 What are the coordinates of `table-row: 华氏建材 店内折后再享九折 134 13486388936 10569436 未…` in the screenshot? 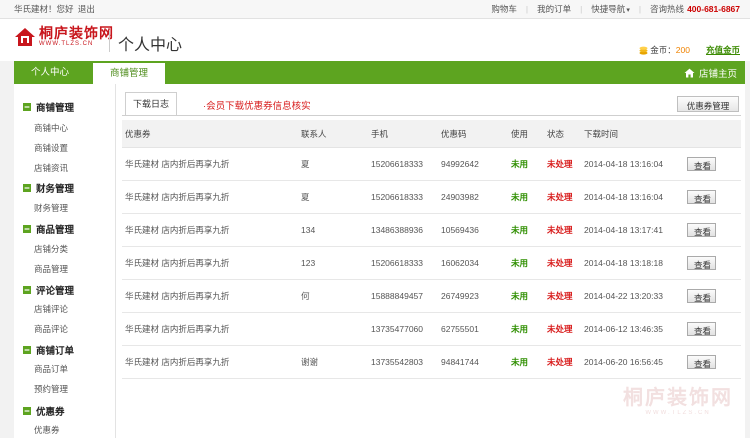 It's located at (431, 230).